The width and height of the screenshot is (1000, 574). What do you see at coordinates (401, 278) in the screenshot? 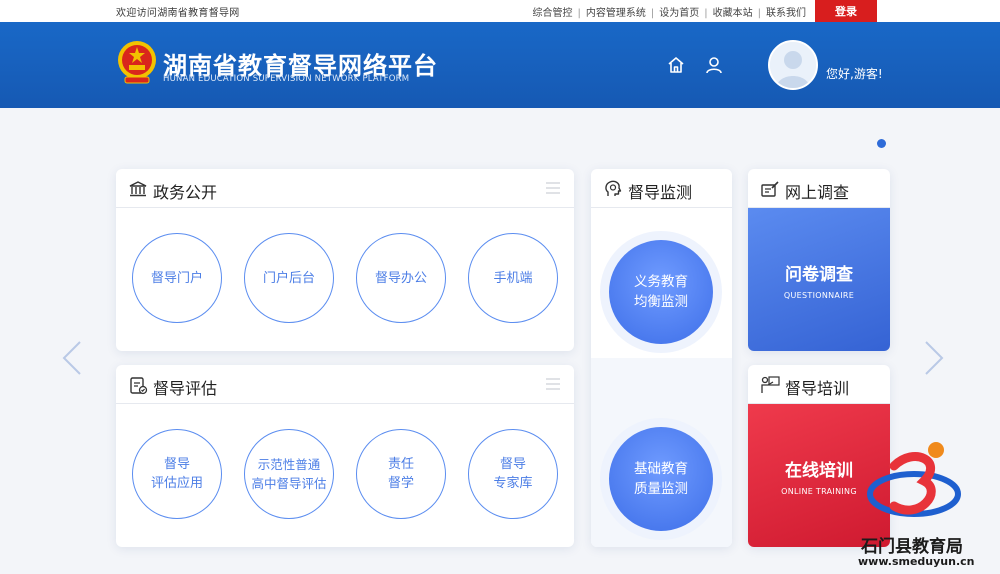
I see `supervision-office-link: 督导办公` at bounding box center [401, 278].